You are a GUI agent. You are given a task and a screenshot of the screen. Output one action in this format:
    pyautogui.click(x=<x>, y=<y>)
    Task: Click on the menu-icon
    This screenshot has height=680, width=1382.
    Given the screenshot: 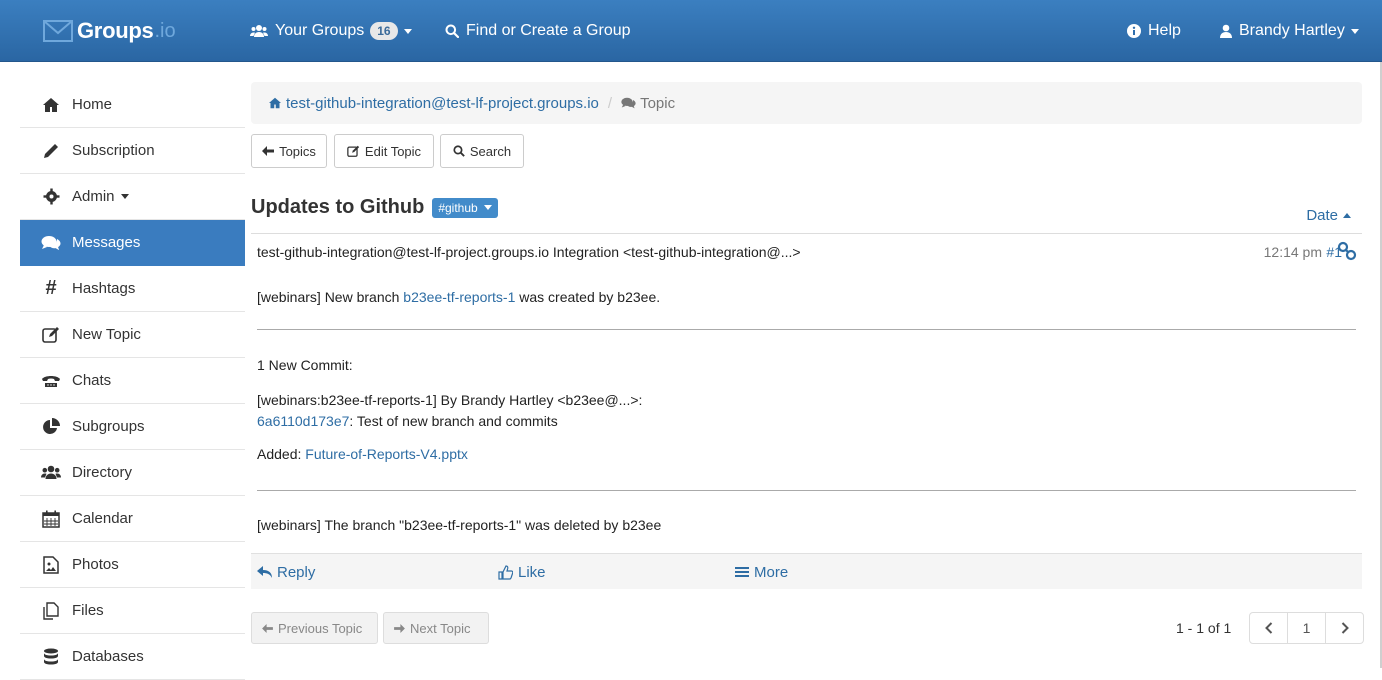 What is the action you would take?
    pyautogui.click(x=742, y=572)
    